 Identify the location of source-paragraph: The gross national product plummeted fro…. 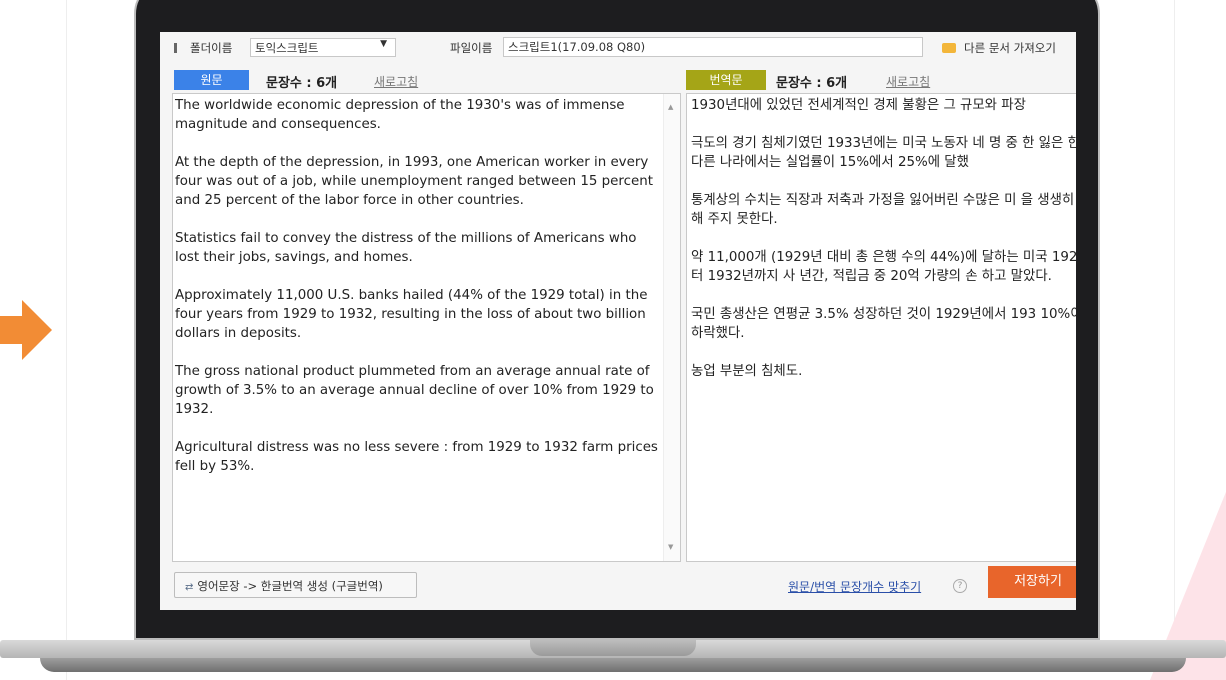
(414, 390).